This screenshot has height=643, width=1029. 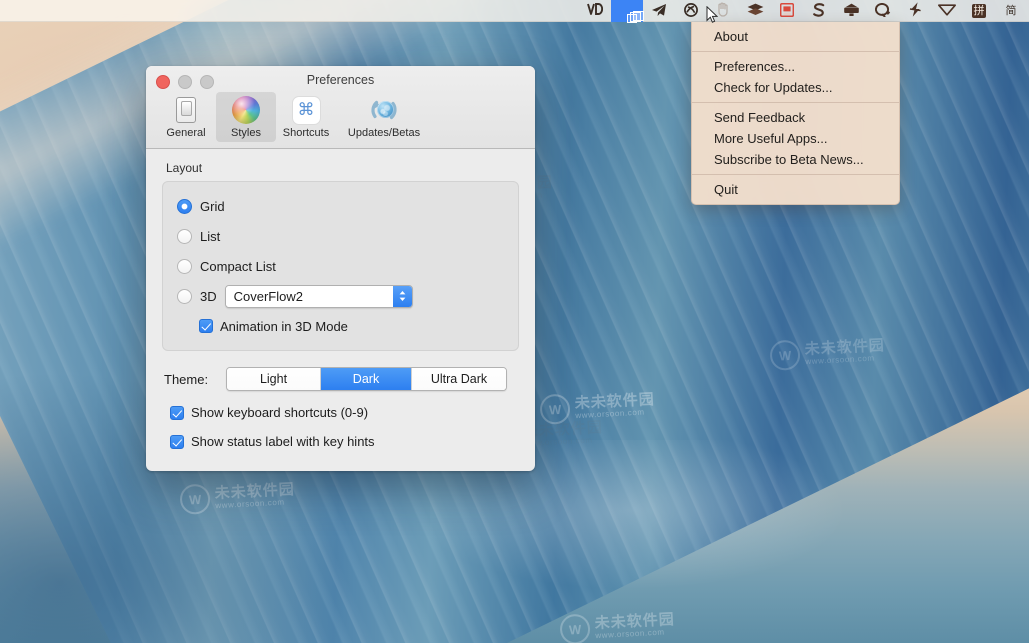 I want to click on color-wheel-icon, so click(x=246, y=110).